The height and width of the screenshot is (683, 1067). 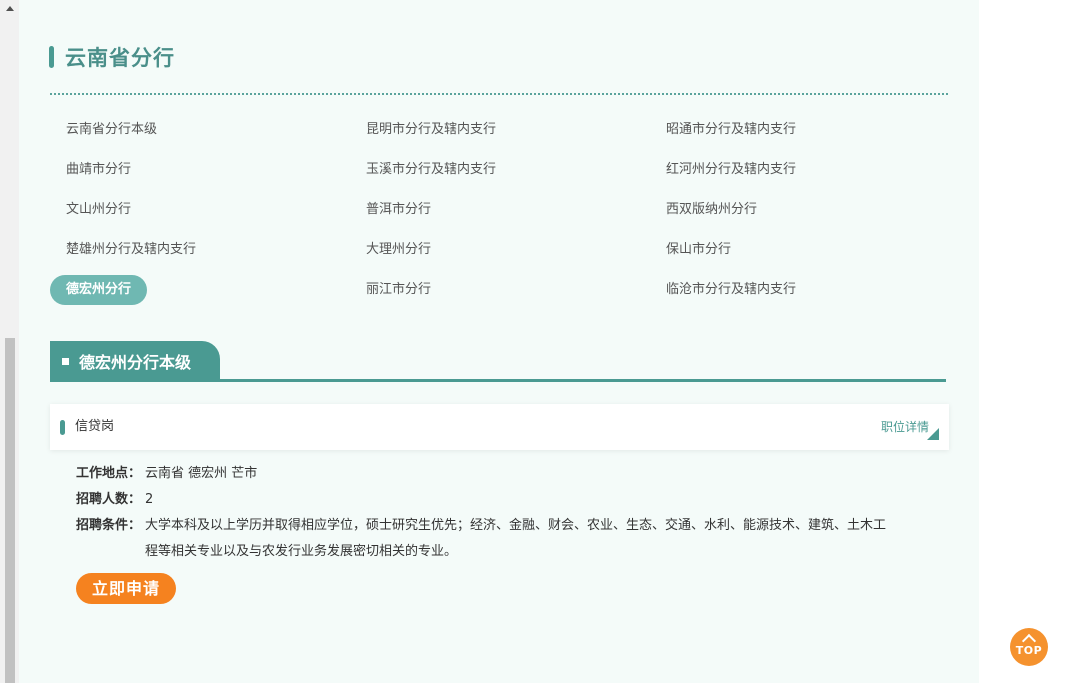 I want to click on sub-section-divider, so click(x=498, y=380).